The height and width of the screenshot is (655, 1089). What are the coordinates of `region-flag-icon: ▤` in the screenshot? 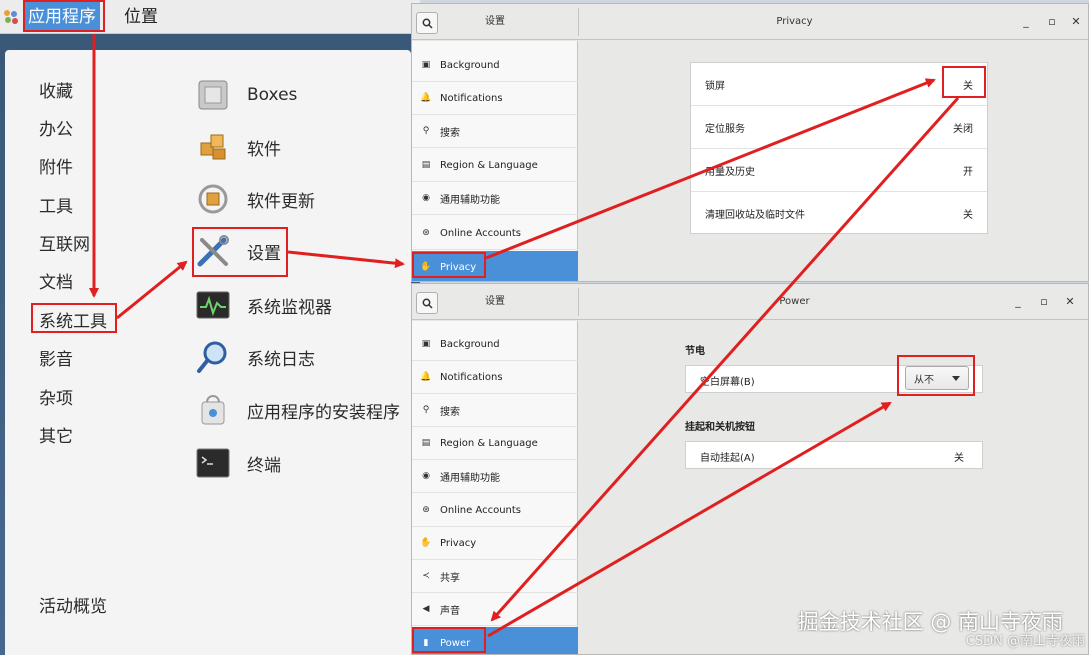 It's located at (426, 165).